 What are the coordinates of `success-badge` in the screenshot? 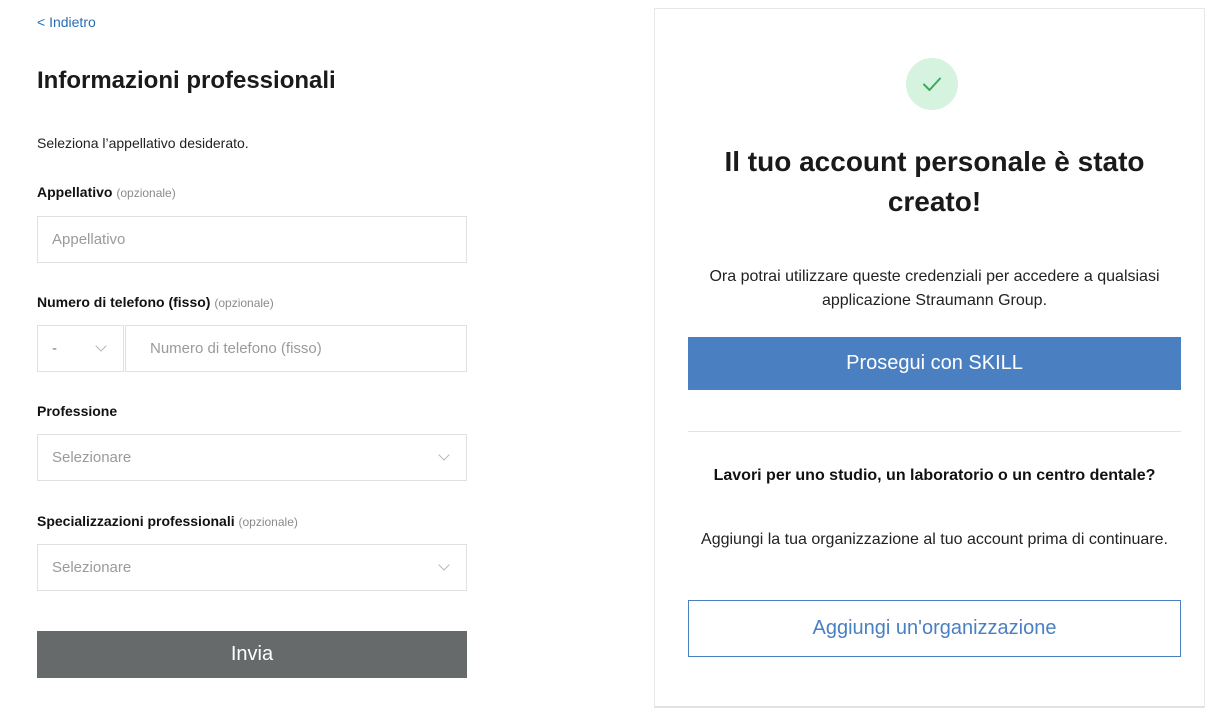 It's located at (932, 84).